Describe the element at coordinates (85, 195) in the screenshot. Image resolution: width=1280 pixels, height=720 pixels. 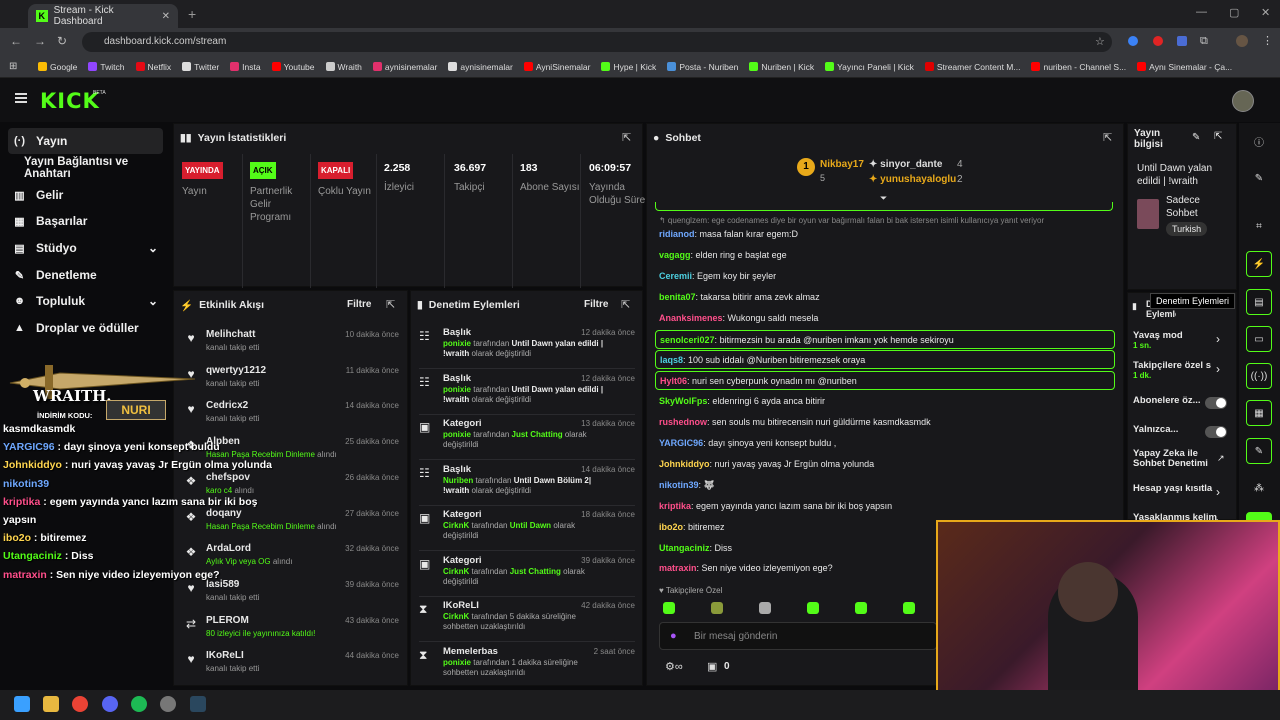
I see `sidebar-item: ▥ Gelir` at that location.